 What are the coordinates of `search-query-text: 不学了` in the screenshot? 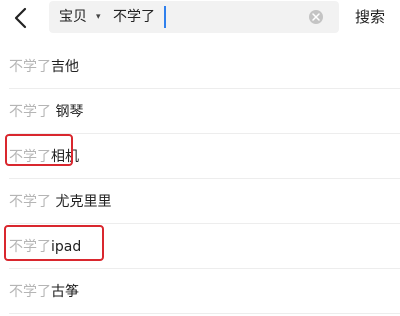 It's located at (134, 17).